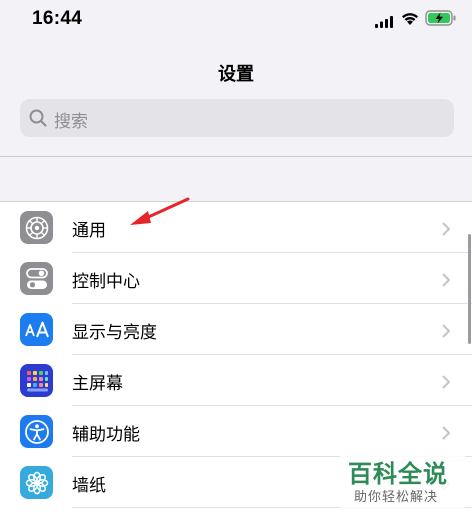 The image size is (472, 516). What do you see at coordinates (236, 22) in the screenshot?
I see `status-bar: 16:44` at bounding box center [236, 22].